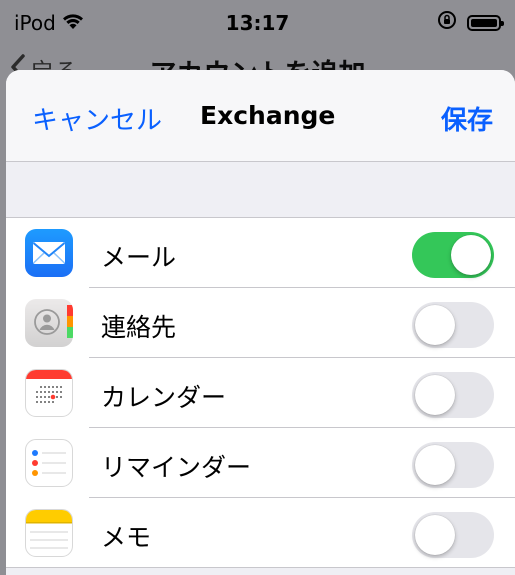 The height and width of the screenshot is (575, 515). I want to click on sync-row-mail: メール, so click(260, 253).